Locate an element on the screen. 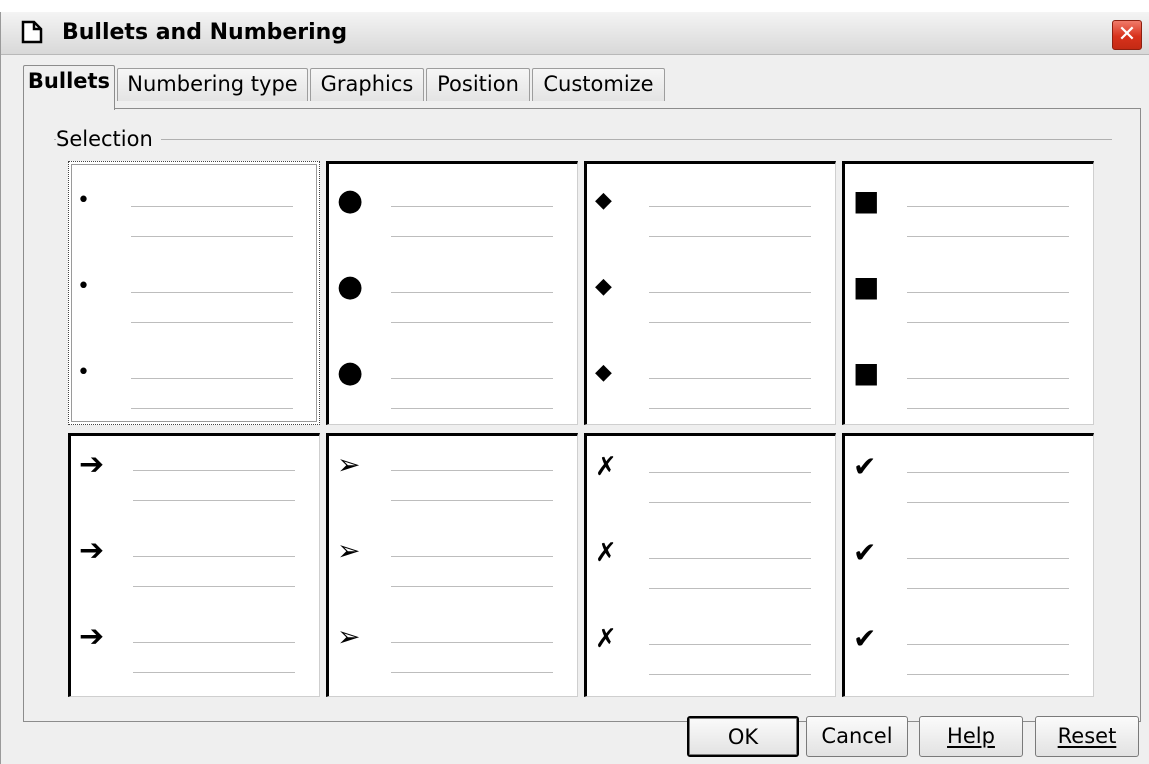  dialog-button-bar: OK Cancel Help Reset is located at coordinates (575, 740).